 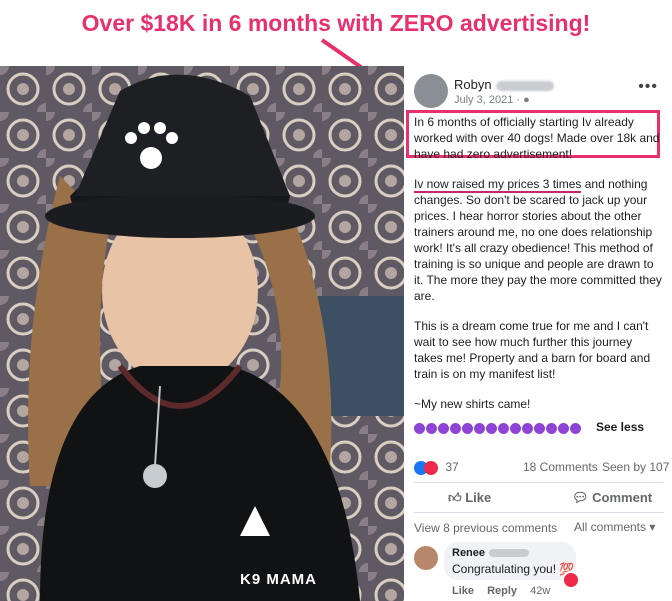 I want to click on commenter-name: Renee, so click(x=491, y=553).